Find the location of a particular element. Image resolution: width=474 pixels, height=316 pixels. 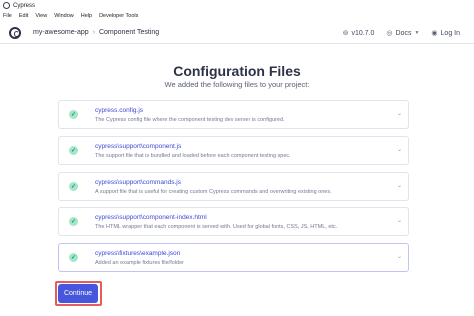

breadcrumb: my-awesome-app › Component Testing is located at coordinates (96, 32).